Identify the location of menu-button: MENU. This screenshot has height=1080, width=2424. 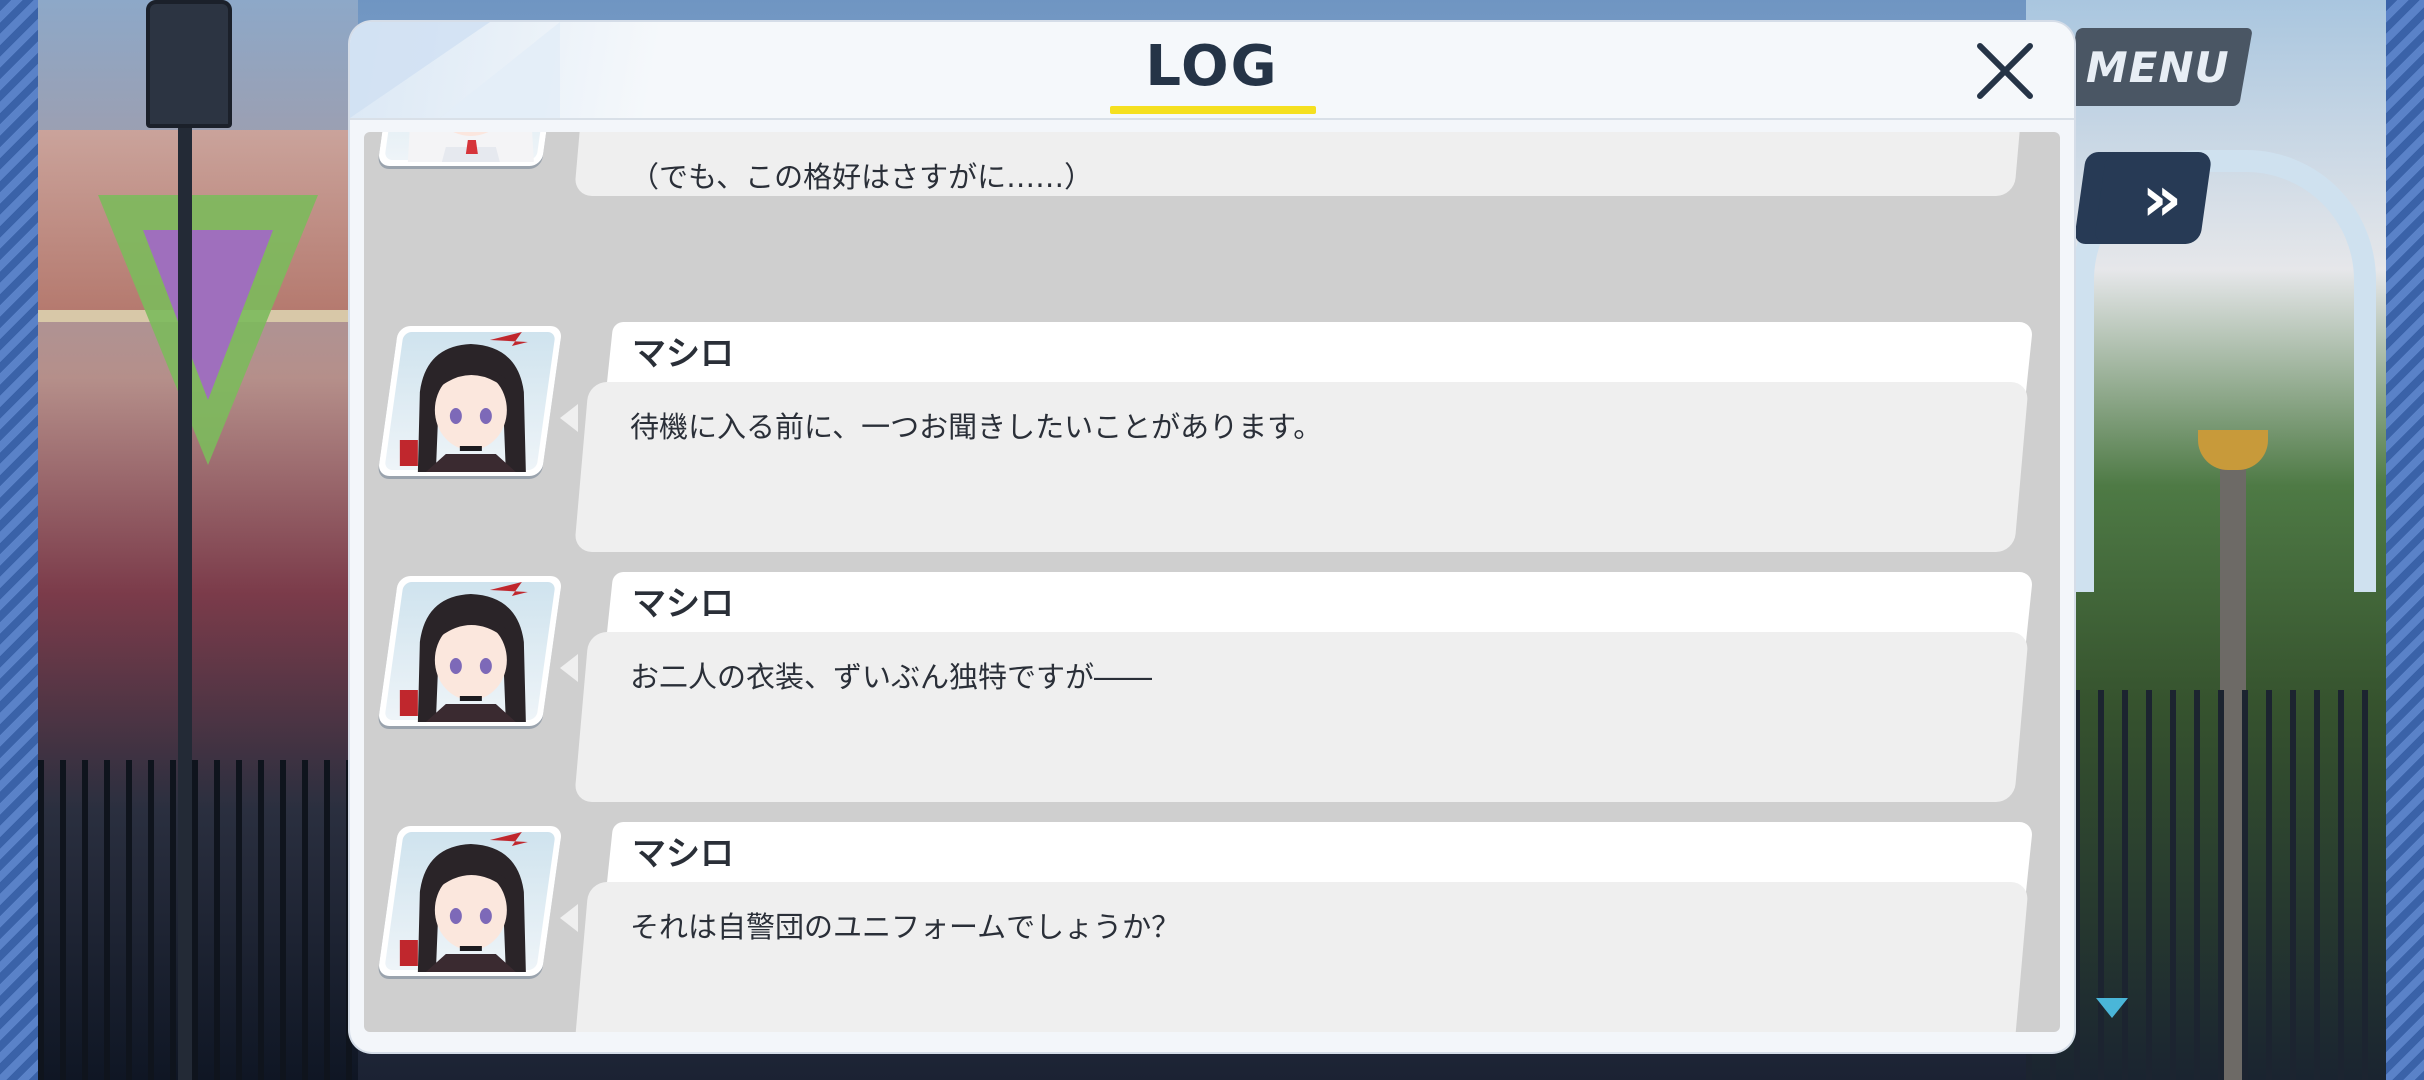
(2158, 67).